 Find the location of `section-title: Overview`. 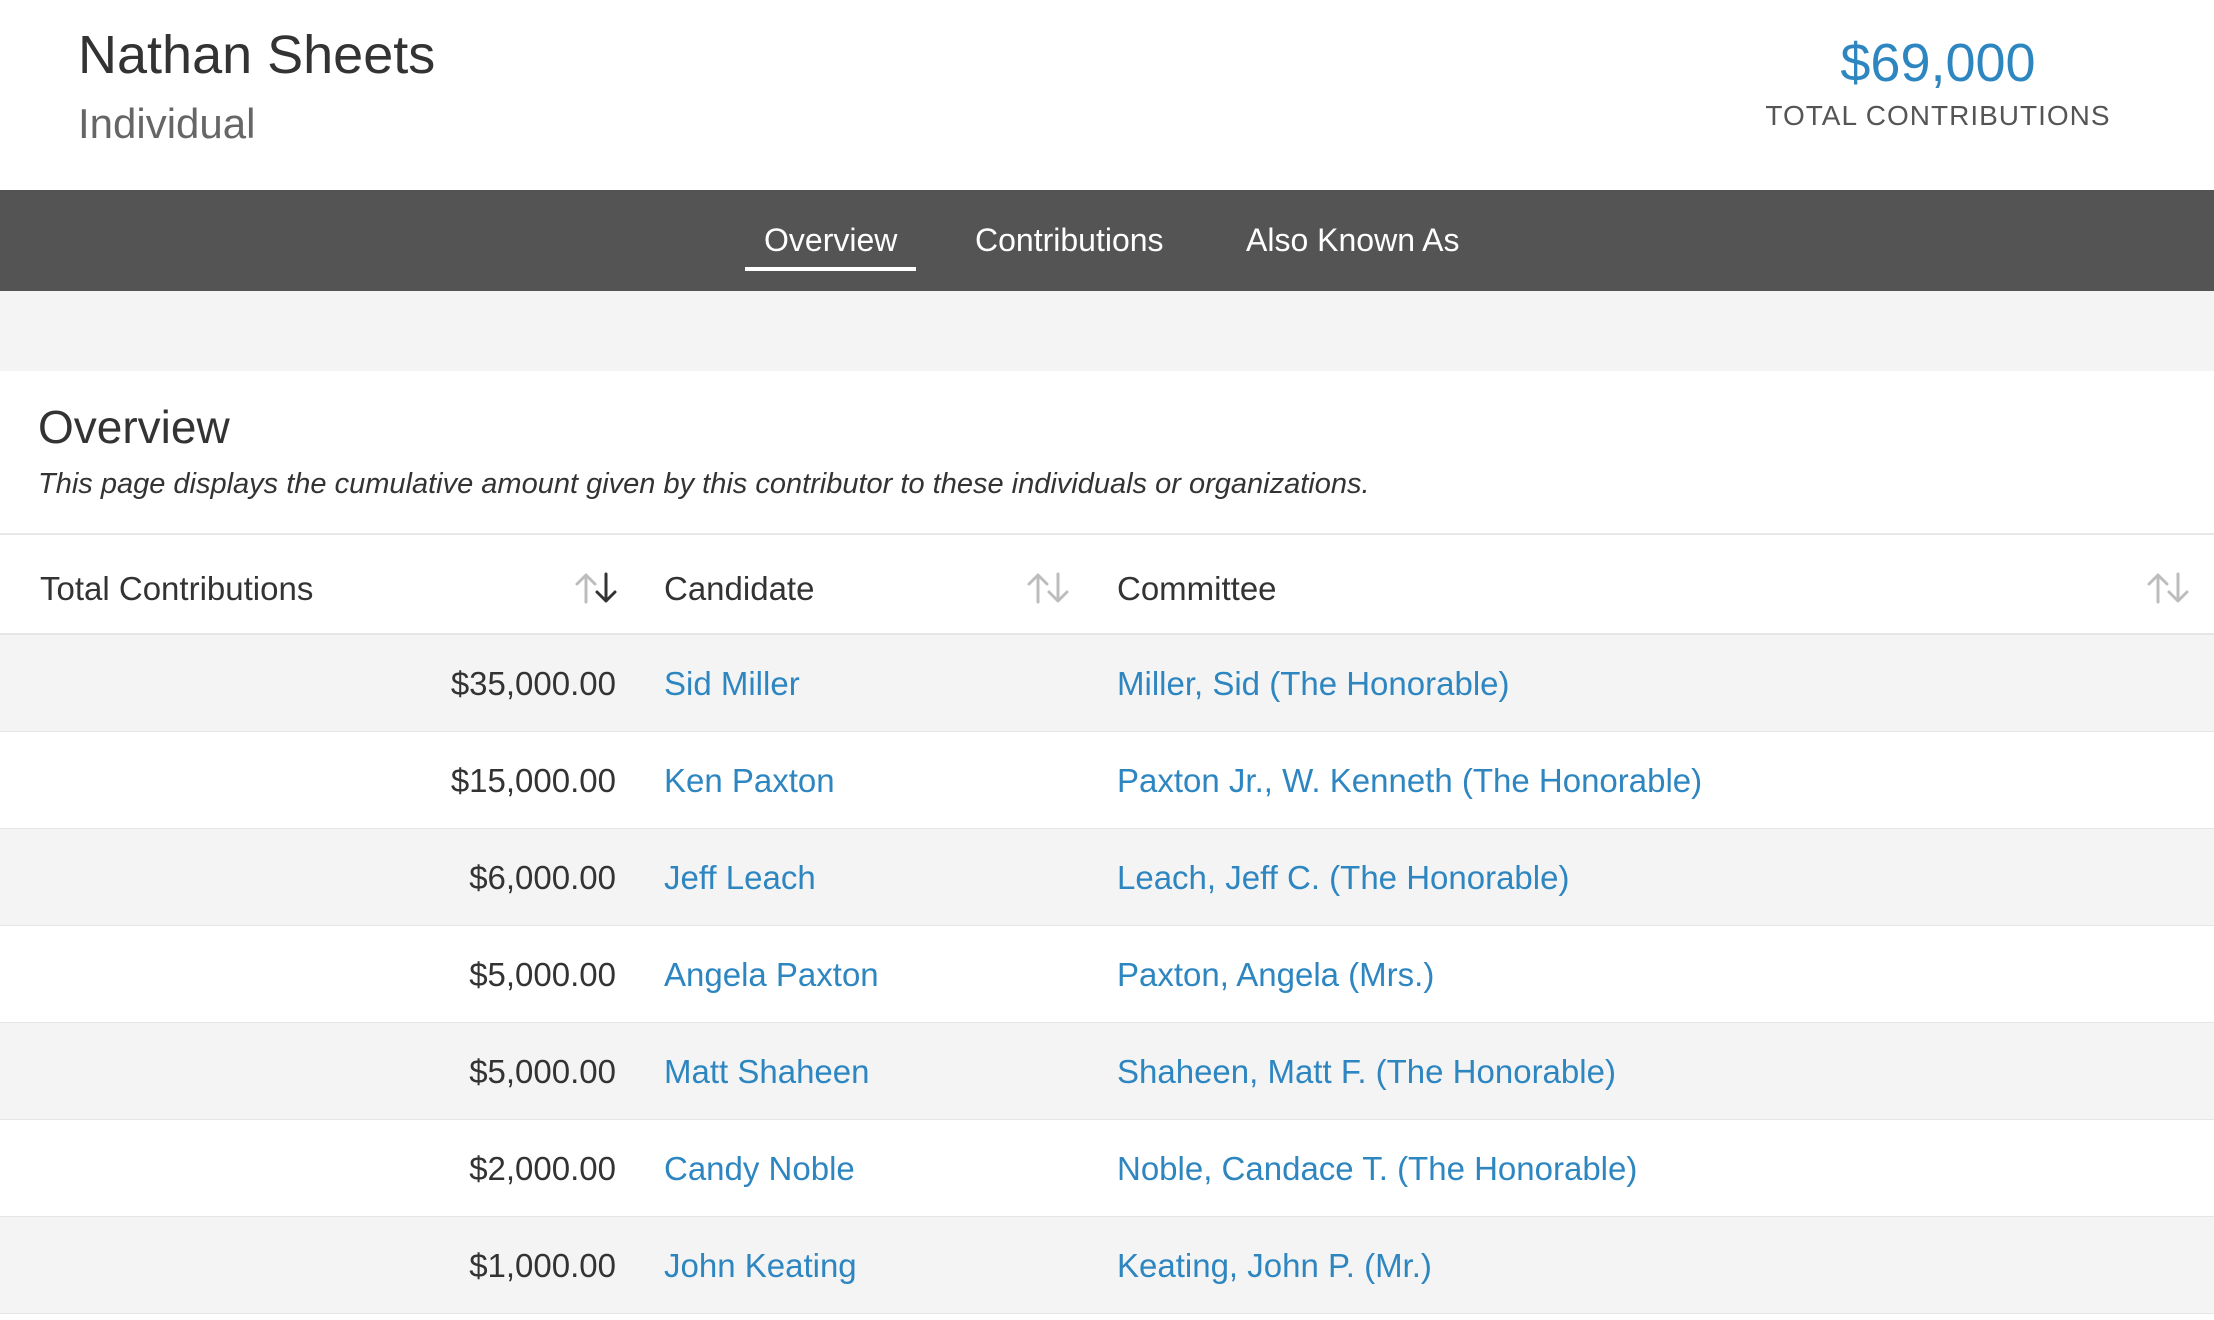

section-title: Overview is located at coordinates (134, 427).